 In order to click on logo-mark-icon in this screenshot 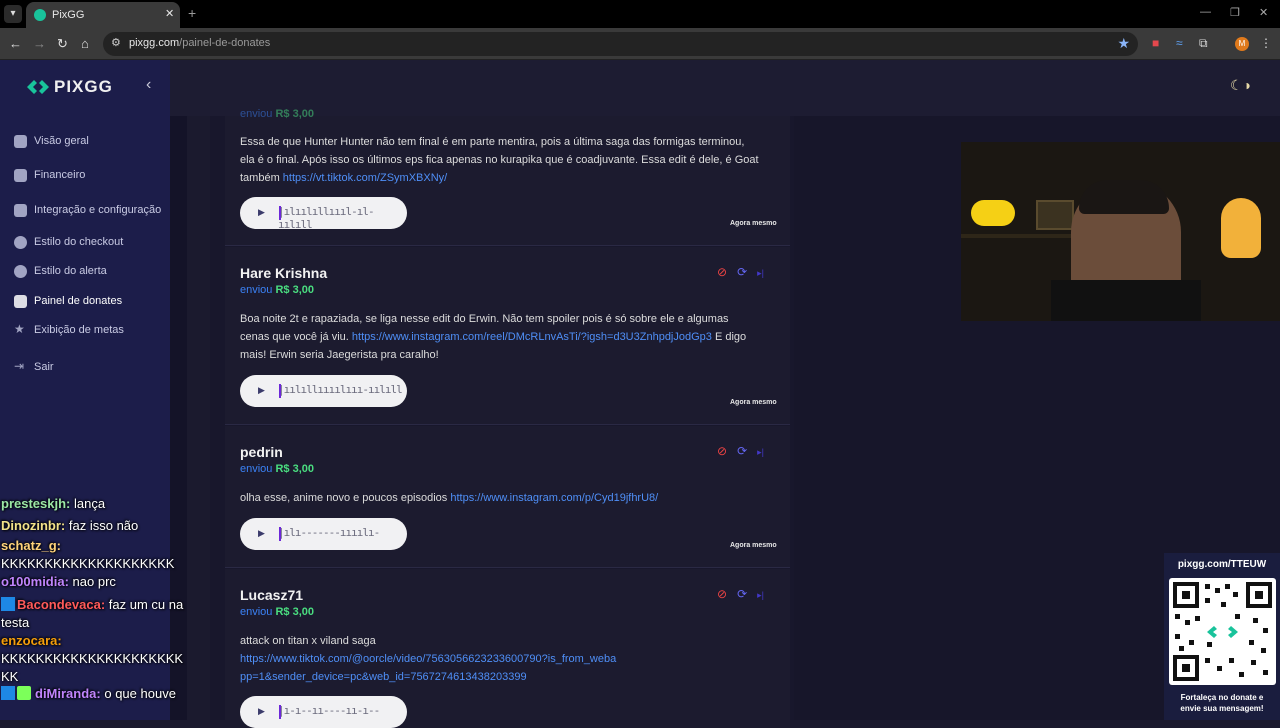, I will do `click(38, 87)`.